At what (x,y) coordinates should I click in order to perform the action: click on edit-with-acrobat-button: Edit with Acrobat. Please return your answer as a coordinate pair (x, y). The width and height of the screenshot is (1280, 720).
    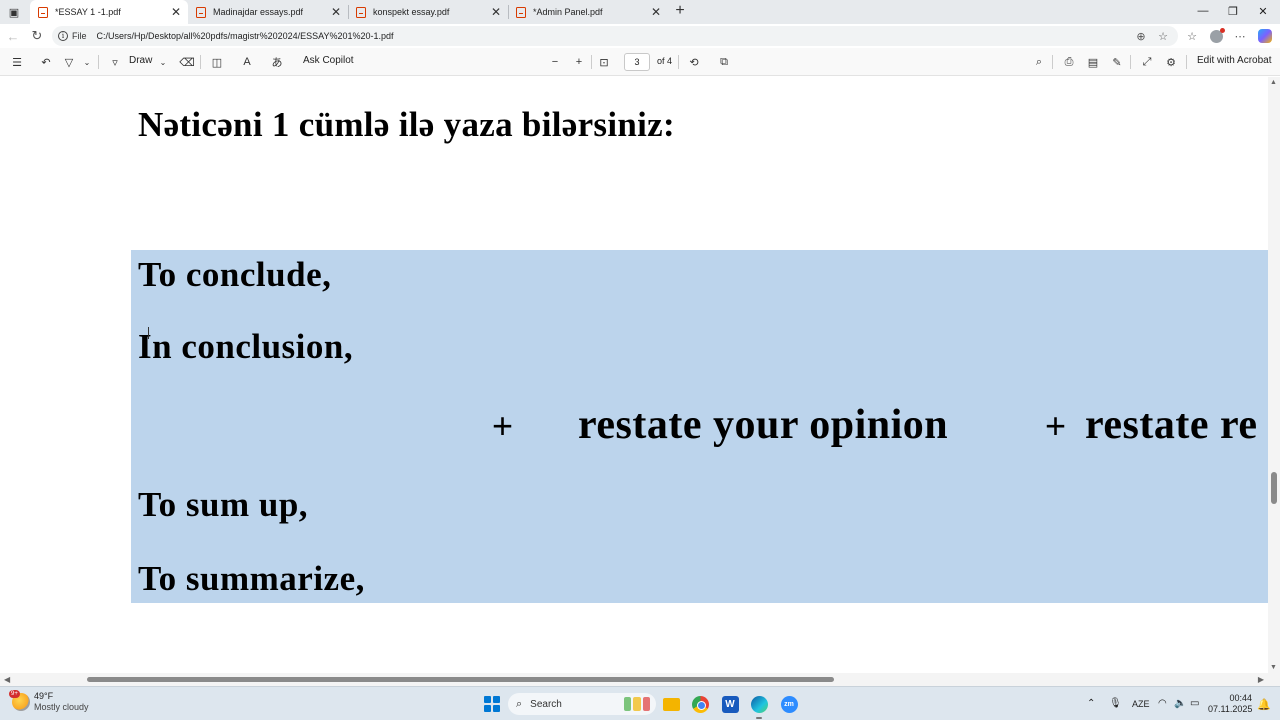
    Looking at the image, I should click on (1234, 60).